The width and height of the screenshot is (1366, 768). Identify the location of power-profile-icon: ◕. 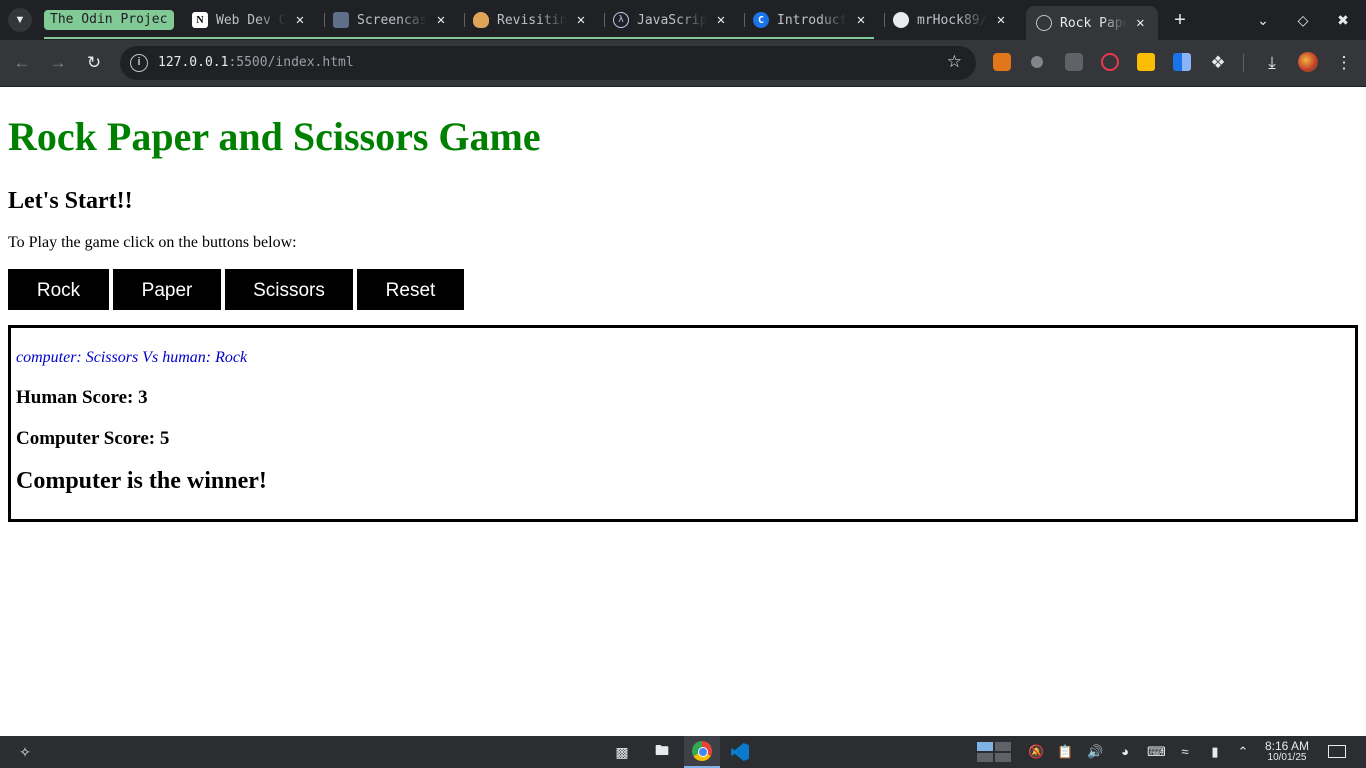
(1125, 752).